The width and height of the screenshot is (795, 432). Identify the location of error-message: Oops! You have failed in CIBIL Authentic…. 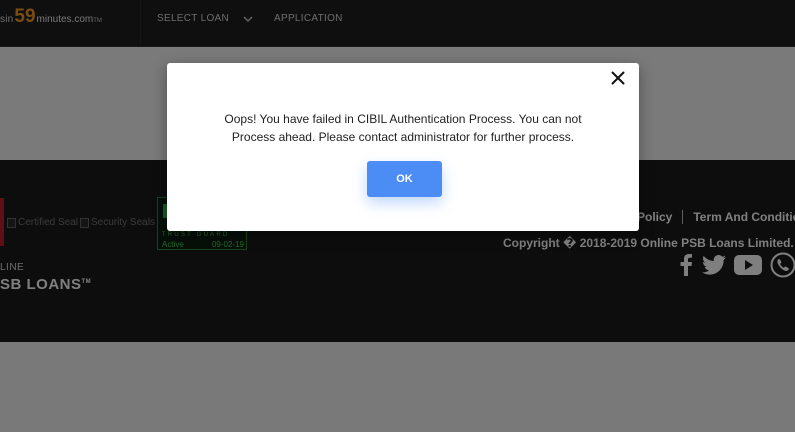
(403, 128).